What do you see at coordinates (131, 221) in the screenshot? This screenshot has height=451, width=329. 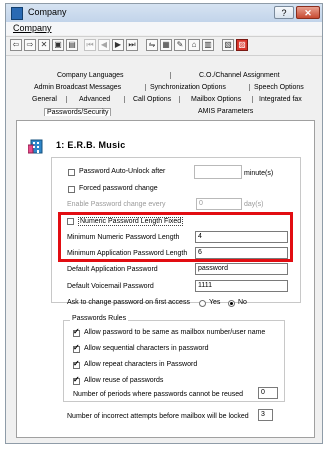 I see `numeric-fixed-label: Numeric Password Length Fixed` at bounding box center [131, 221].